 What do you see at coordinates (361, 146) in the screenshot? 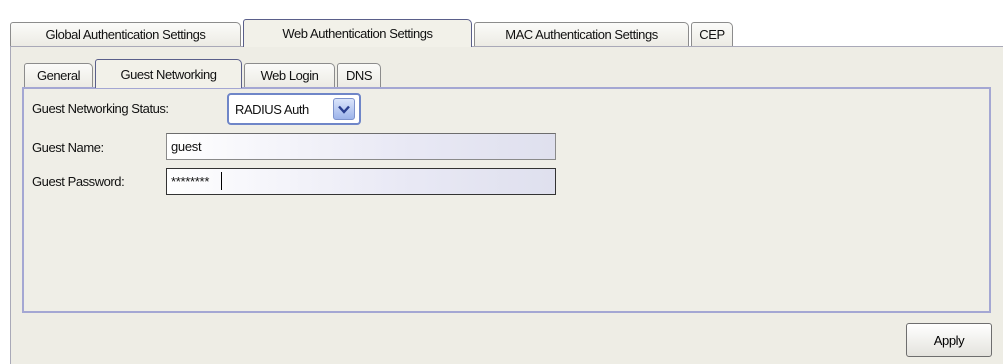
I see `guest-name-input` at bounding box center [361, 146].